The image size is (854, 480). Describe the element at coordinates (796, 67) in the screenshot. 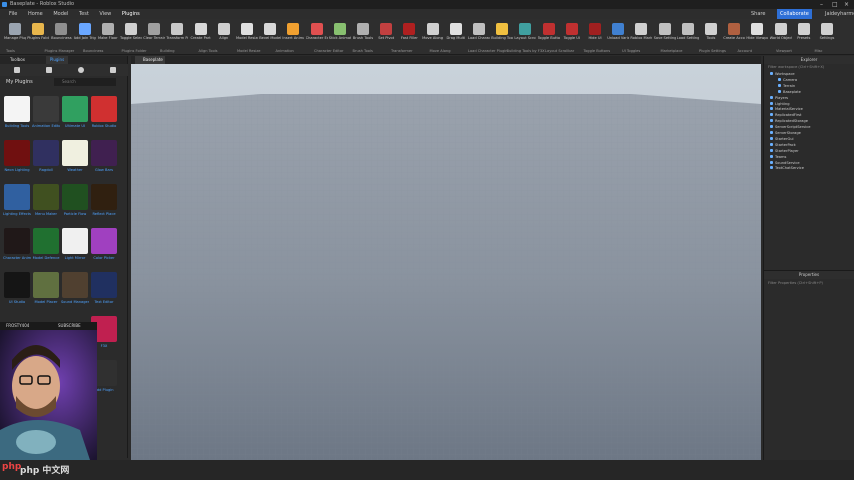

I see `explorer-filter-input: Filter workspace (Ctrl+Shift+X)` at that location.